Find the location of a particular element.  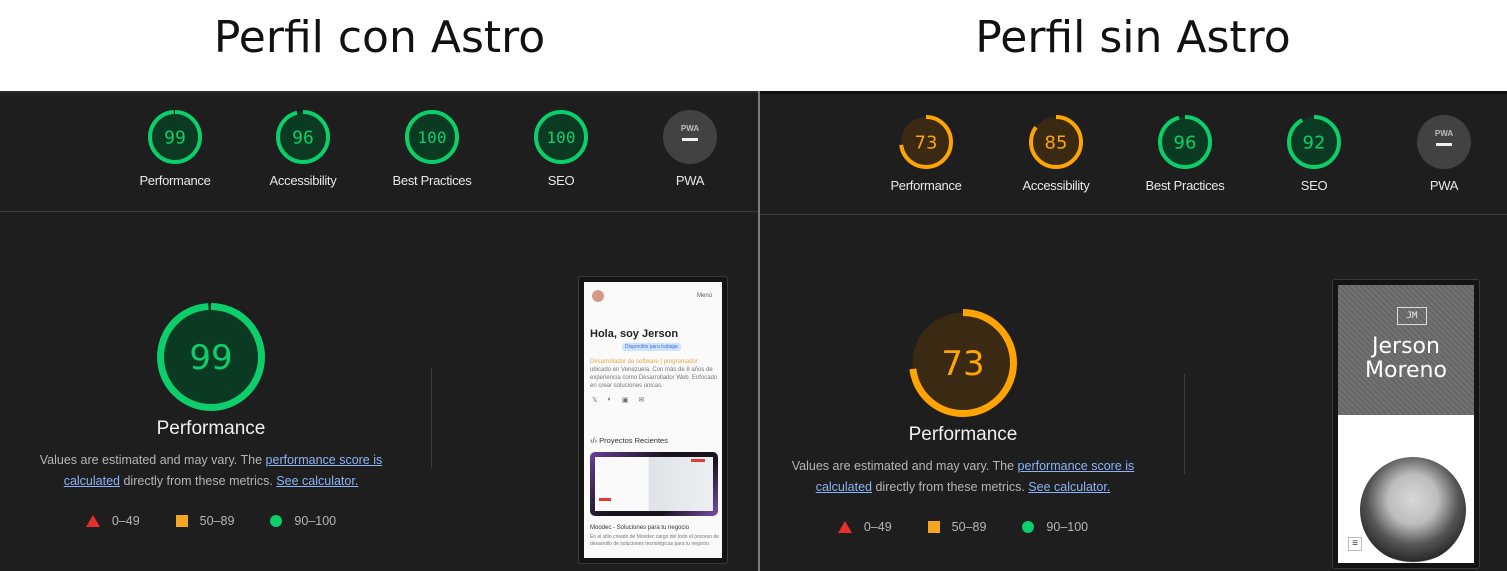

hero-name: Jerson Moreno is located at coordinates (1406, 359).